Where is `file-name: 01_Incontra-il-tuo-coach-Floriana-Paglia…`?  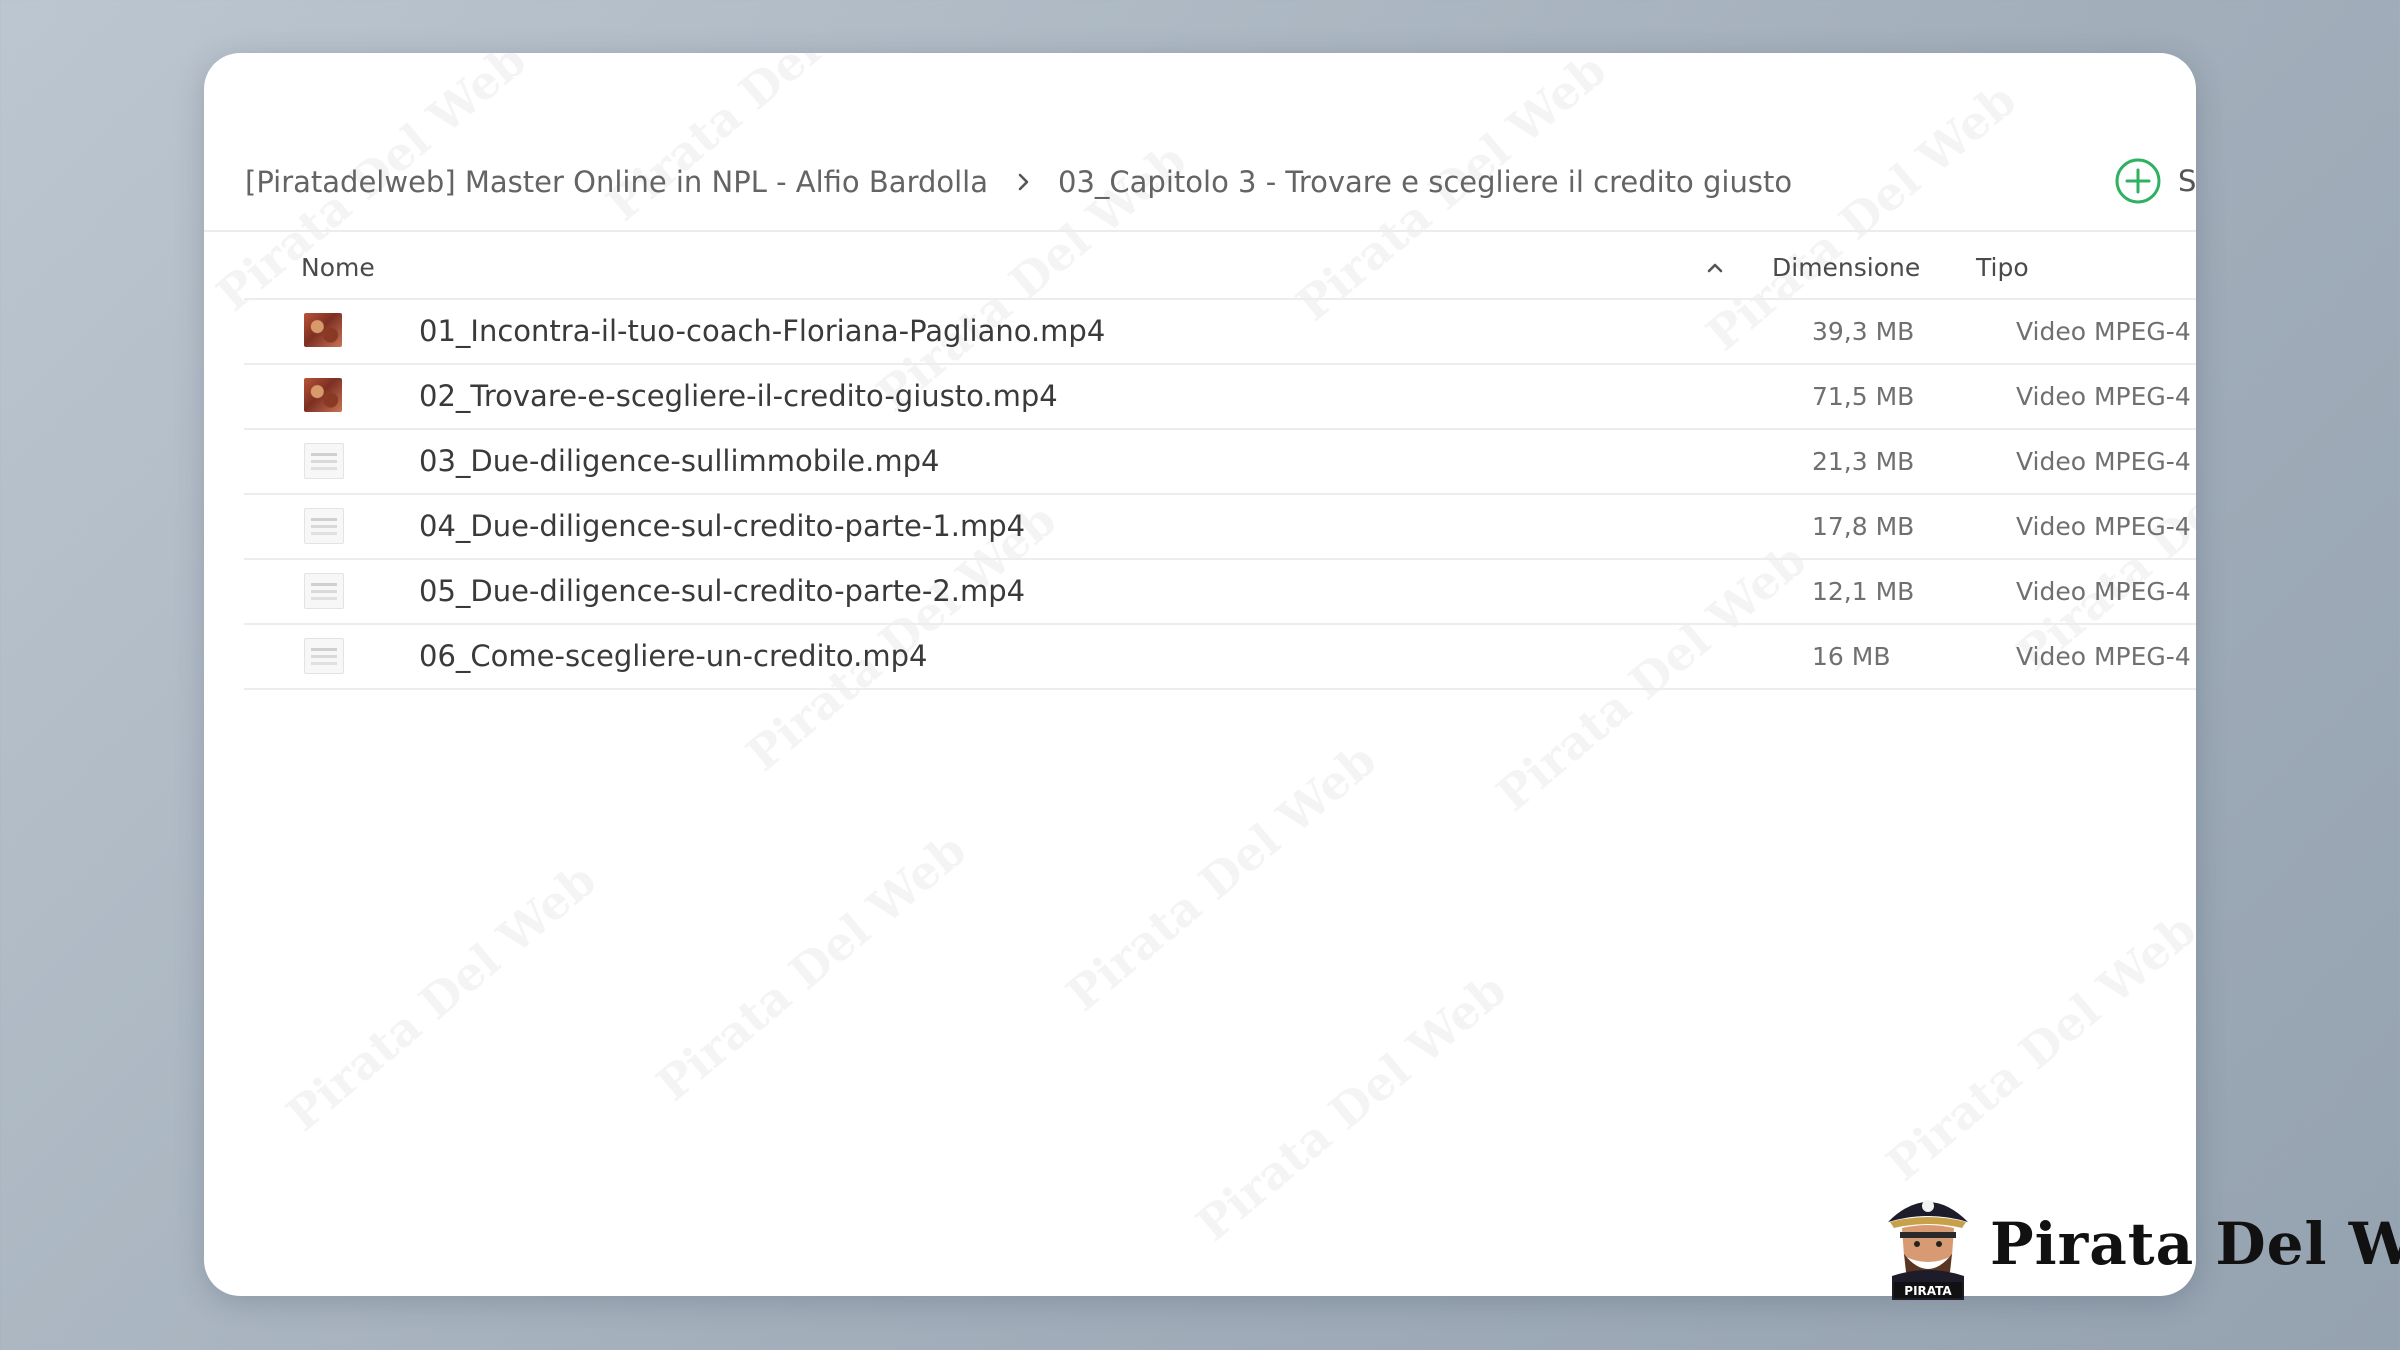
file-name: 01_Incontra-il-tuo-coach-Floriana-Paglia… is located at coordinates (762, 331).